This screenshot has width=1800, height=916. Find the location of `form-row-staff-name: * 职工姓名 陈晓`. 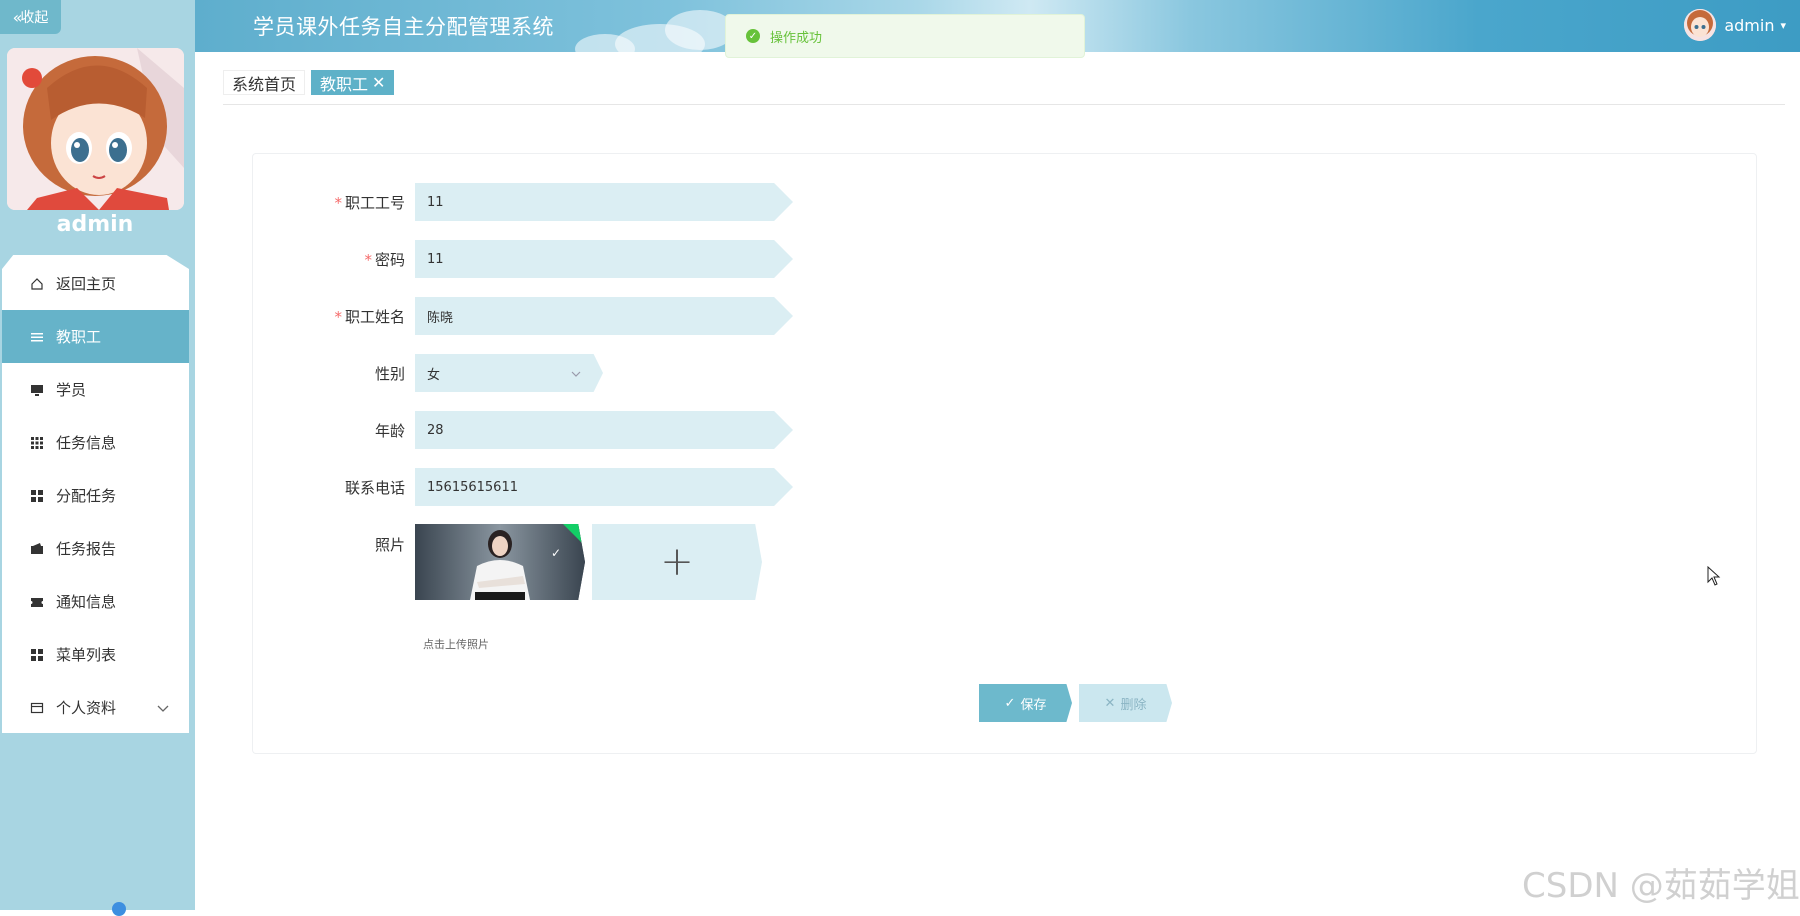

form-row-staff-name: * 职工姓名 陈晓 is located at coordinates (523, 316).